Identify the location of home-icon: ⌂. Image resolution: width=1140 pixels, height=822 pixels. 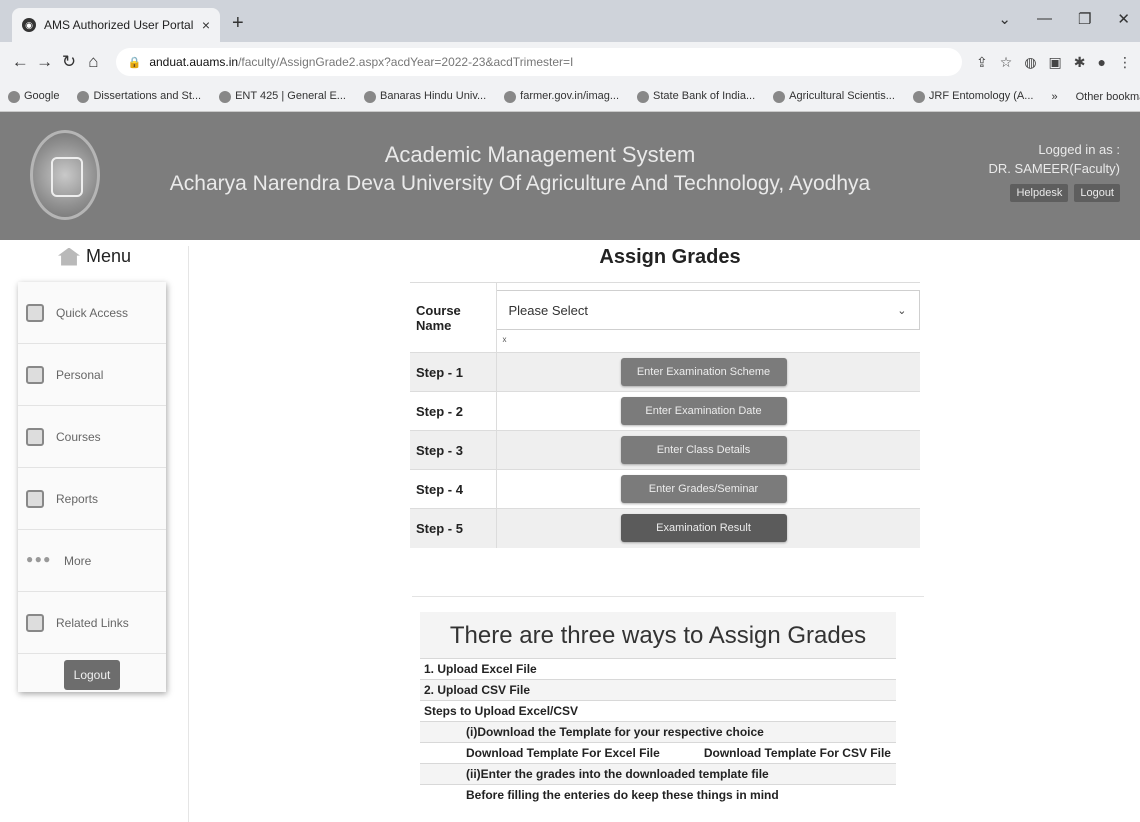
(93, 62).